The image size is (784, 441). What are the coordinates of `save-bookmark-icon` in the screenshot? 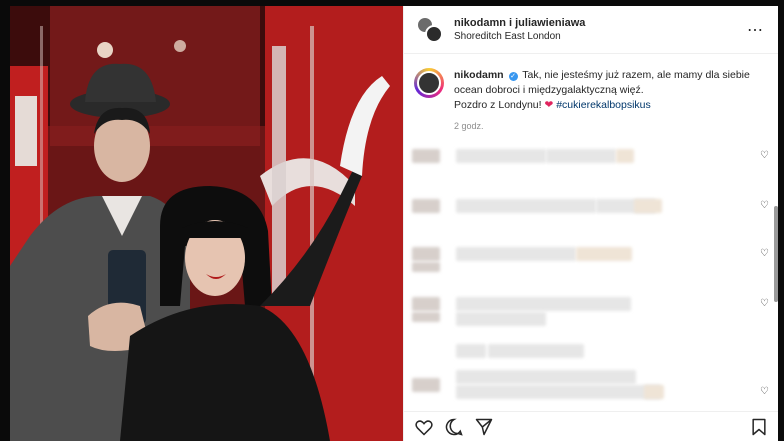 It's located at (759, 427).